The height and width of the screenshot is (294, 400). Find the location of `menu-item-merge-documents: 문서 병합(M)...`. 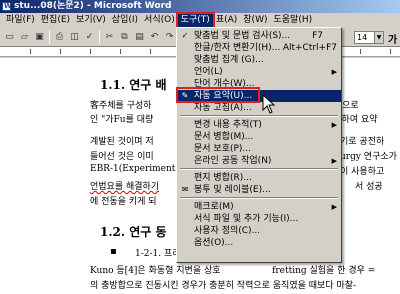

menu-item-merge-documents: 문서 병합(M)... is located at coordinates (259, 137).